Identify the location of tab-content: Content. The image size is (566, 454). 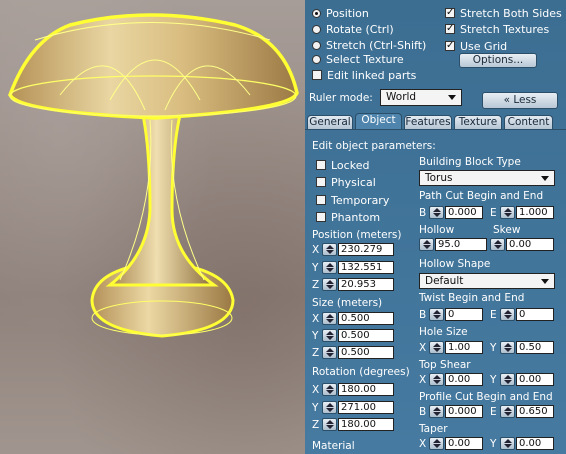
(528, 122).